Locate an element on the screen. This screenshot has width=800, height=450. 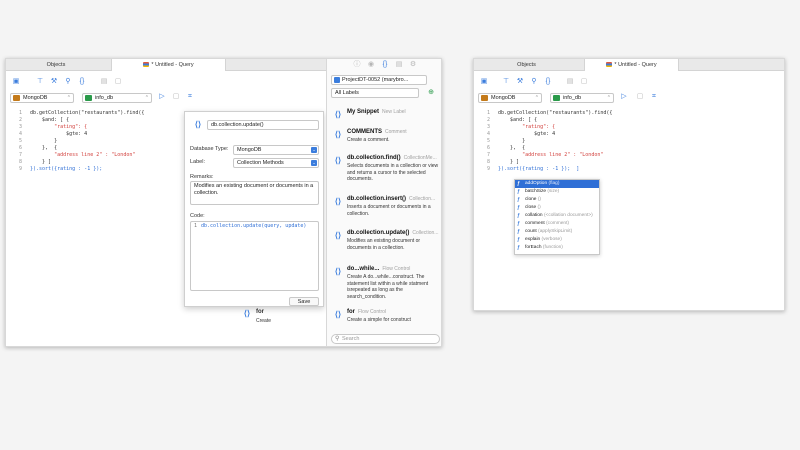
code-line: "rating": { is located at coordinates (527, 127).